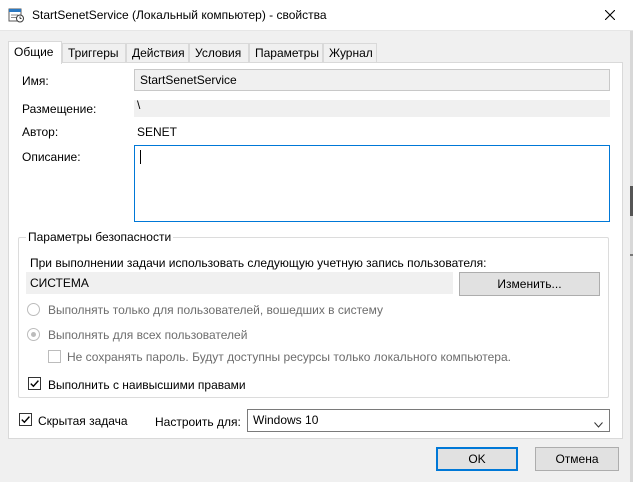 This screenshot has height=482, width=633. What do you see at coordinates (286, 53) in the screenshot?
I see `tab-settings: Параметры` at bounding box center [286, 53].